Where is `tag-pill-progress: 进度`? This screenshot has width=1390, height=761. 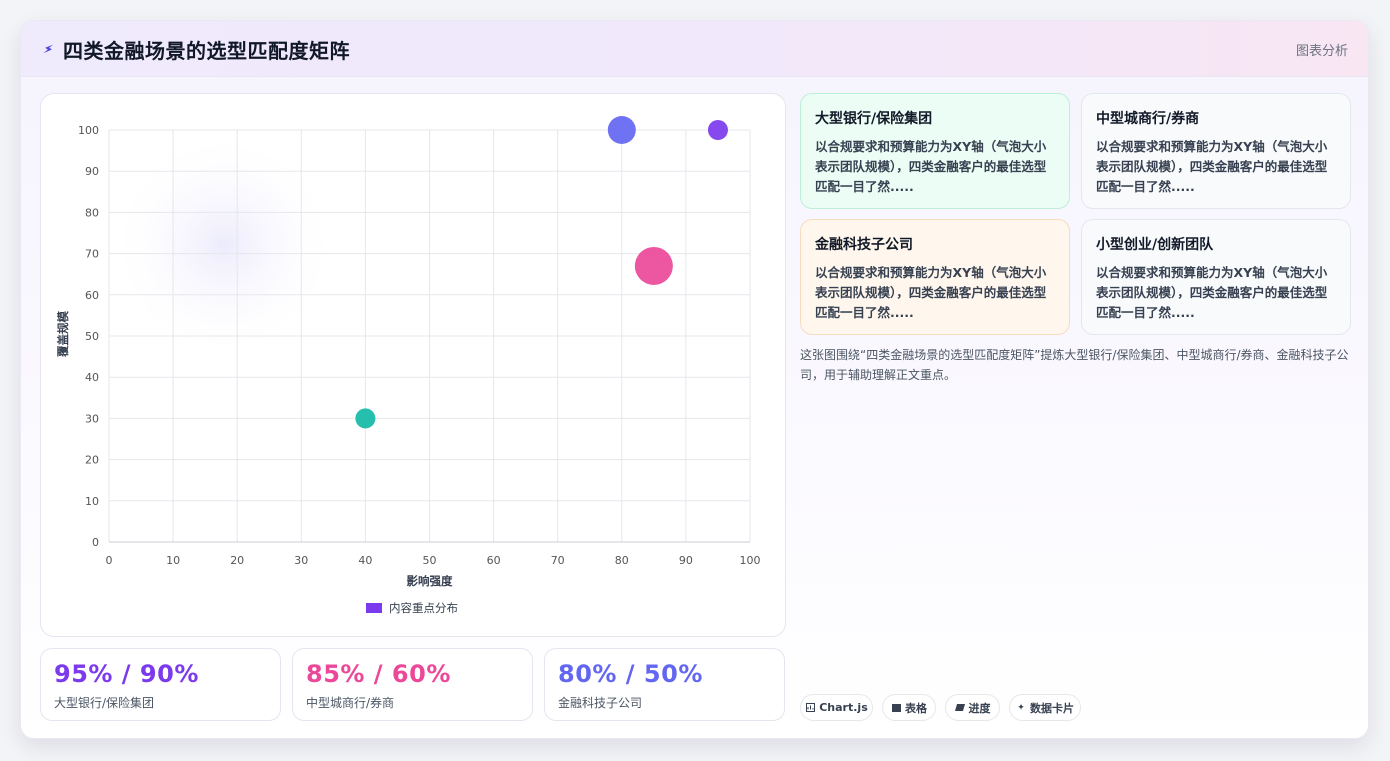 tag-pill-progress: 进度 is located at coordinates (972, 707).